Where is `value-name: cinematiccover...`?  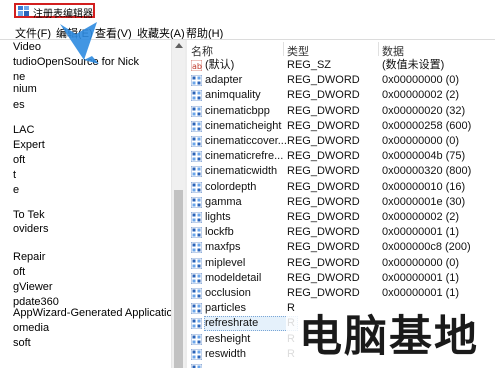
value-name: cinematiccover... is located at coordinates (246, 141).